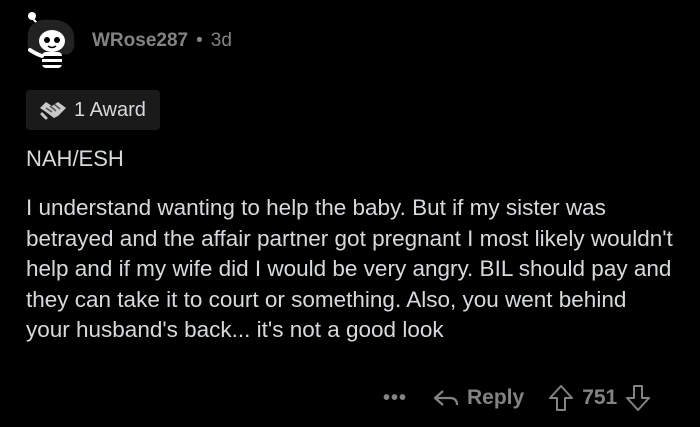 The width and height of the screenshot is (700, 427). What do you see at coordinates (638, 398) in the screenshot?
I see `downvote-arrow-icon` at bounding box center [638, 398].